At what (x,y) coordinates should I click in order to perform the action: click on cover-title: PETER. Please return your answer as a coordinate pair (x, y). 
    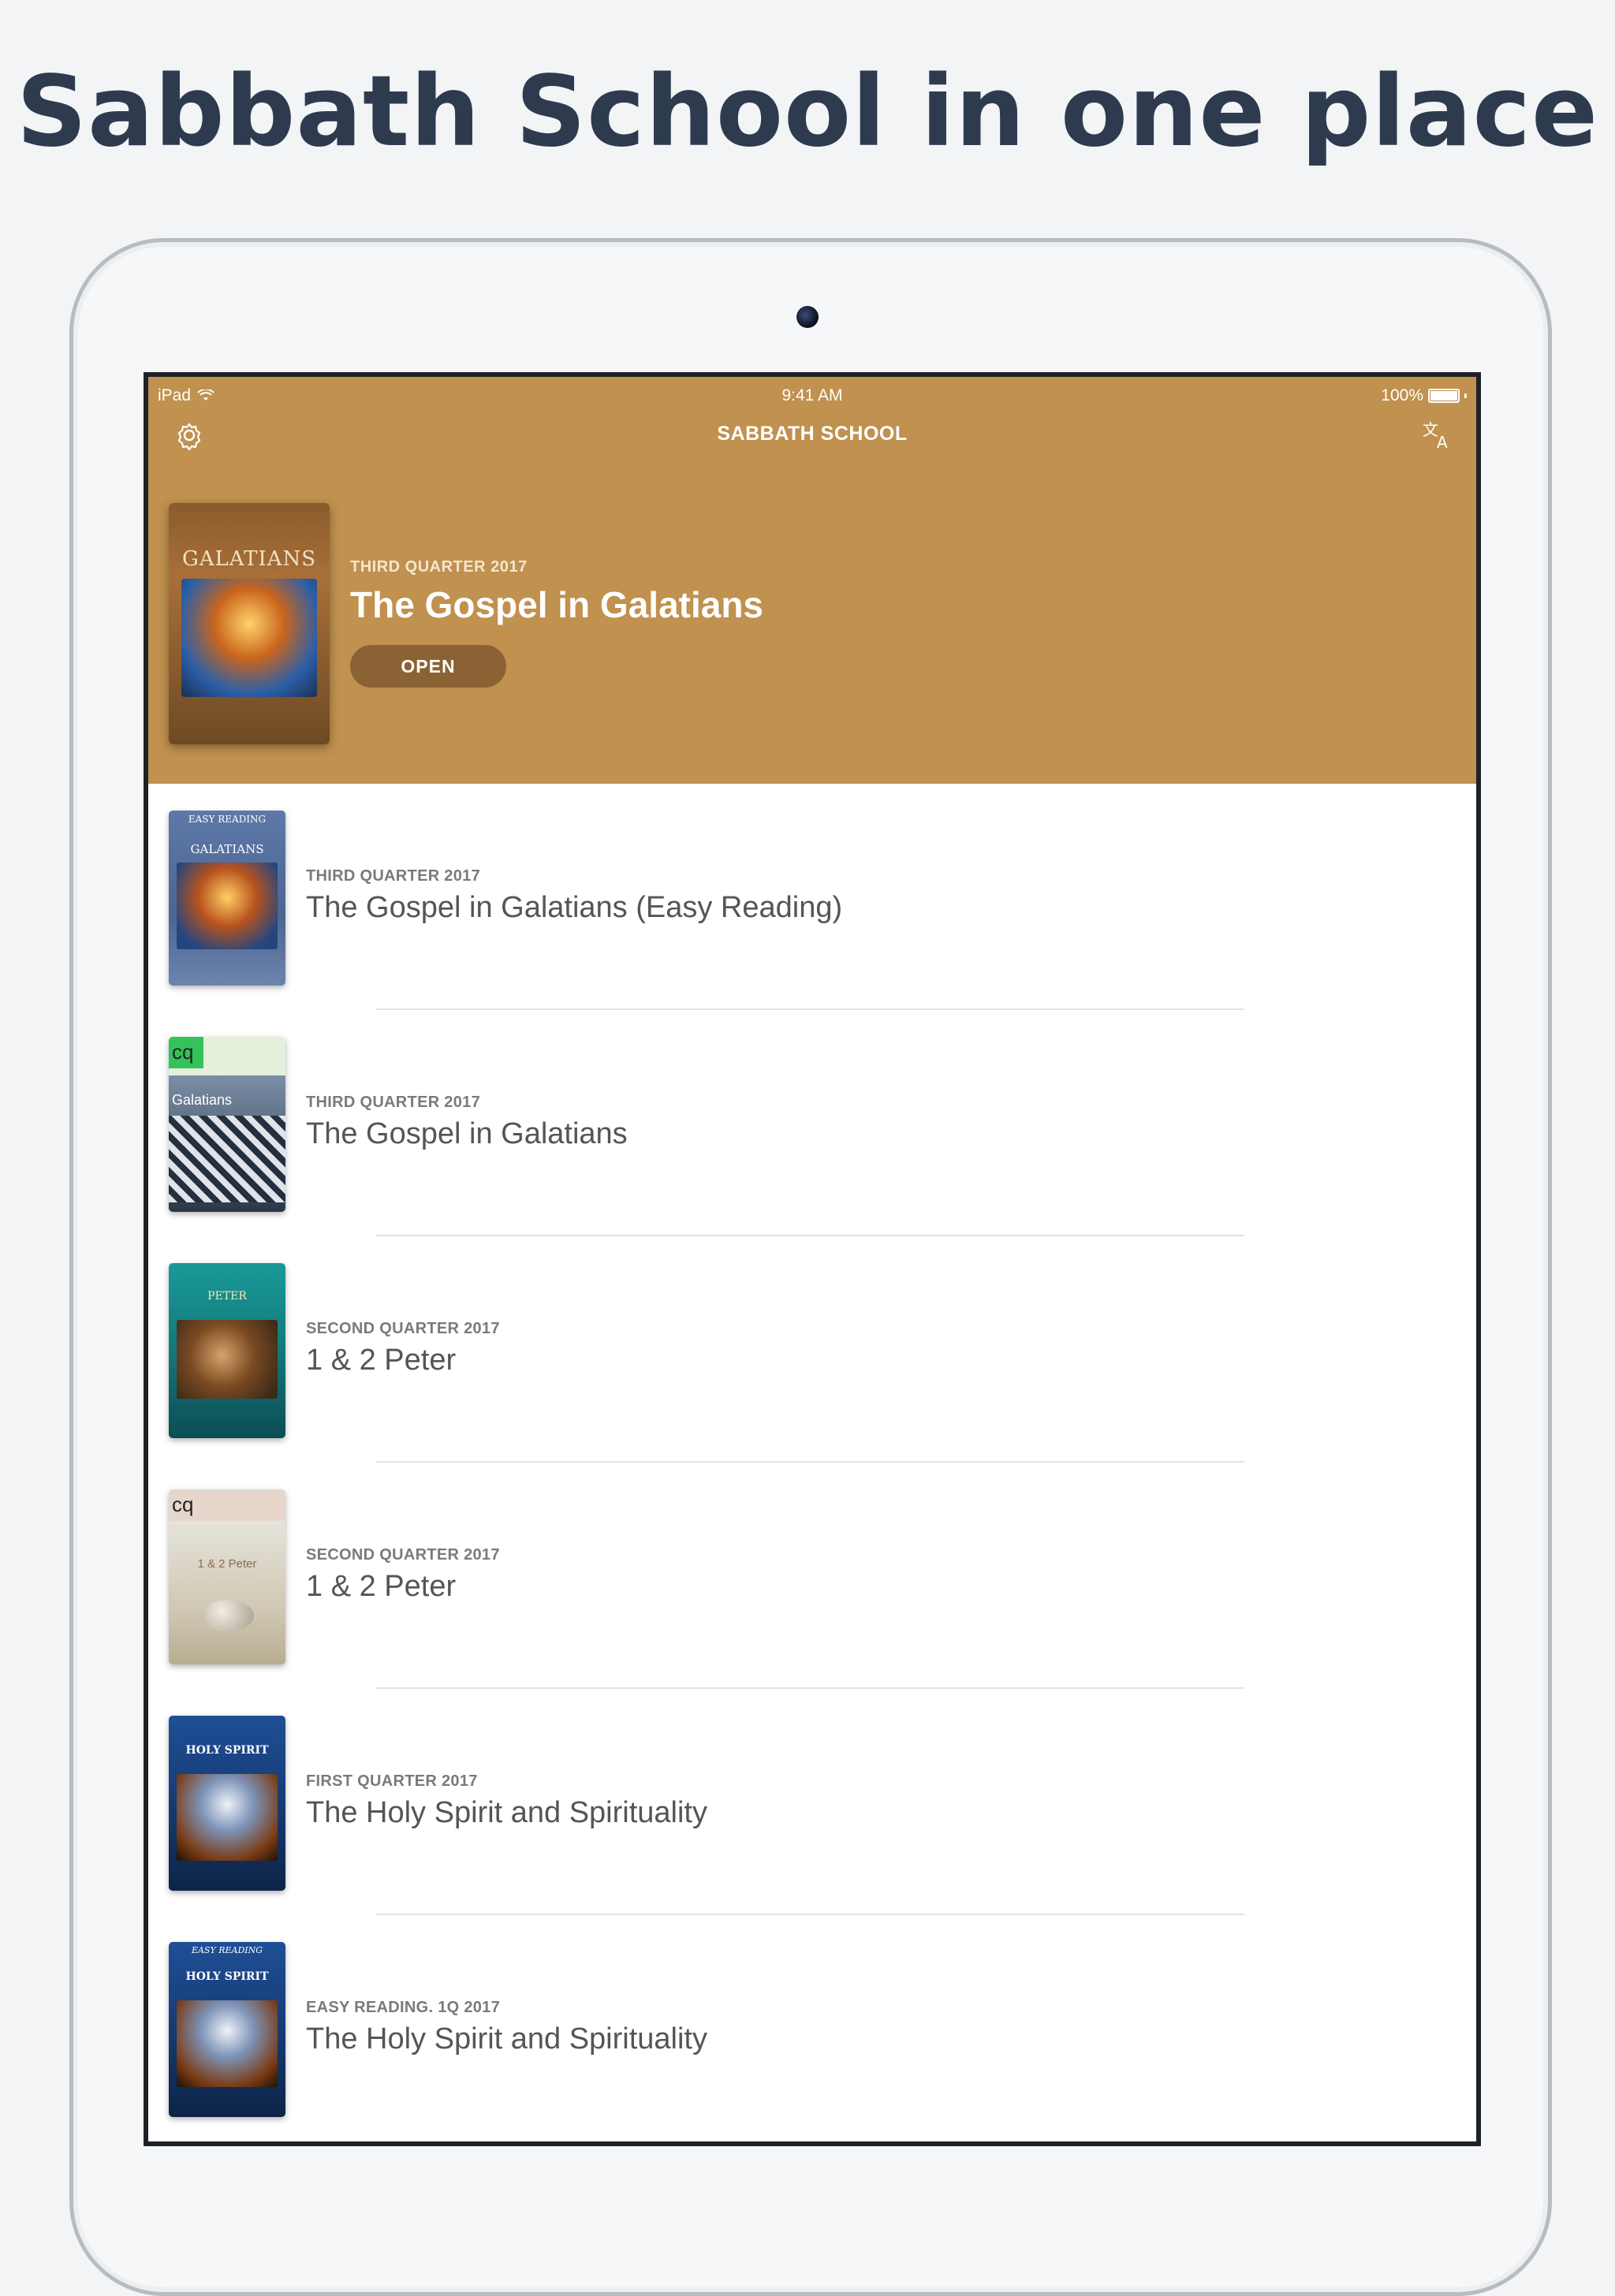
    Looking at the image, I should click on (227, 1296).